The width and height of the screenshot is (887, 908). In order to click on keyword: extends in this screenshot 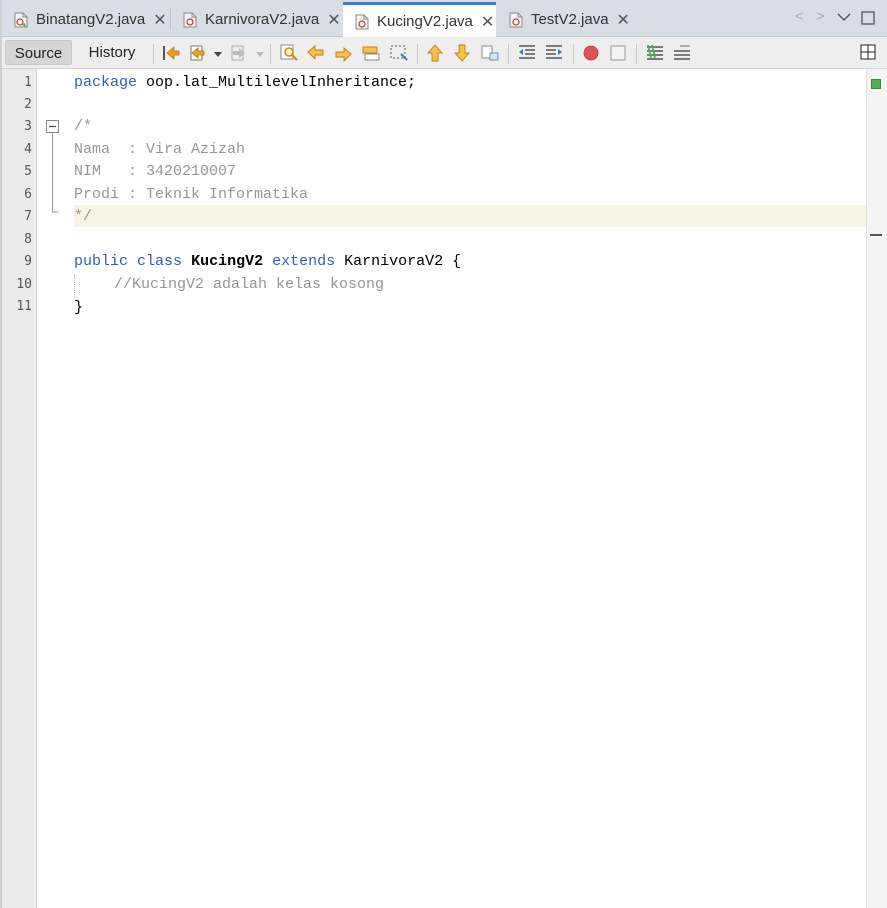, I will do `click(304, 261)`.